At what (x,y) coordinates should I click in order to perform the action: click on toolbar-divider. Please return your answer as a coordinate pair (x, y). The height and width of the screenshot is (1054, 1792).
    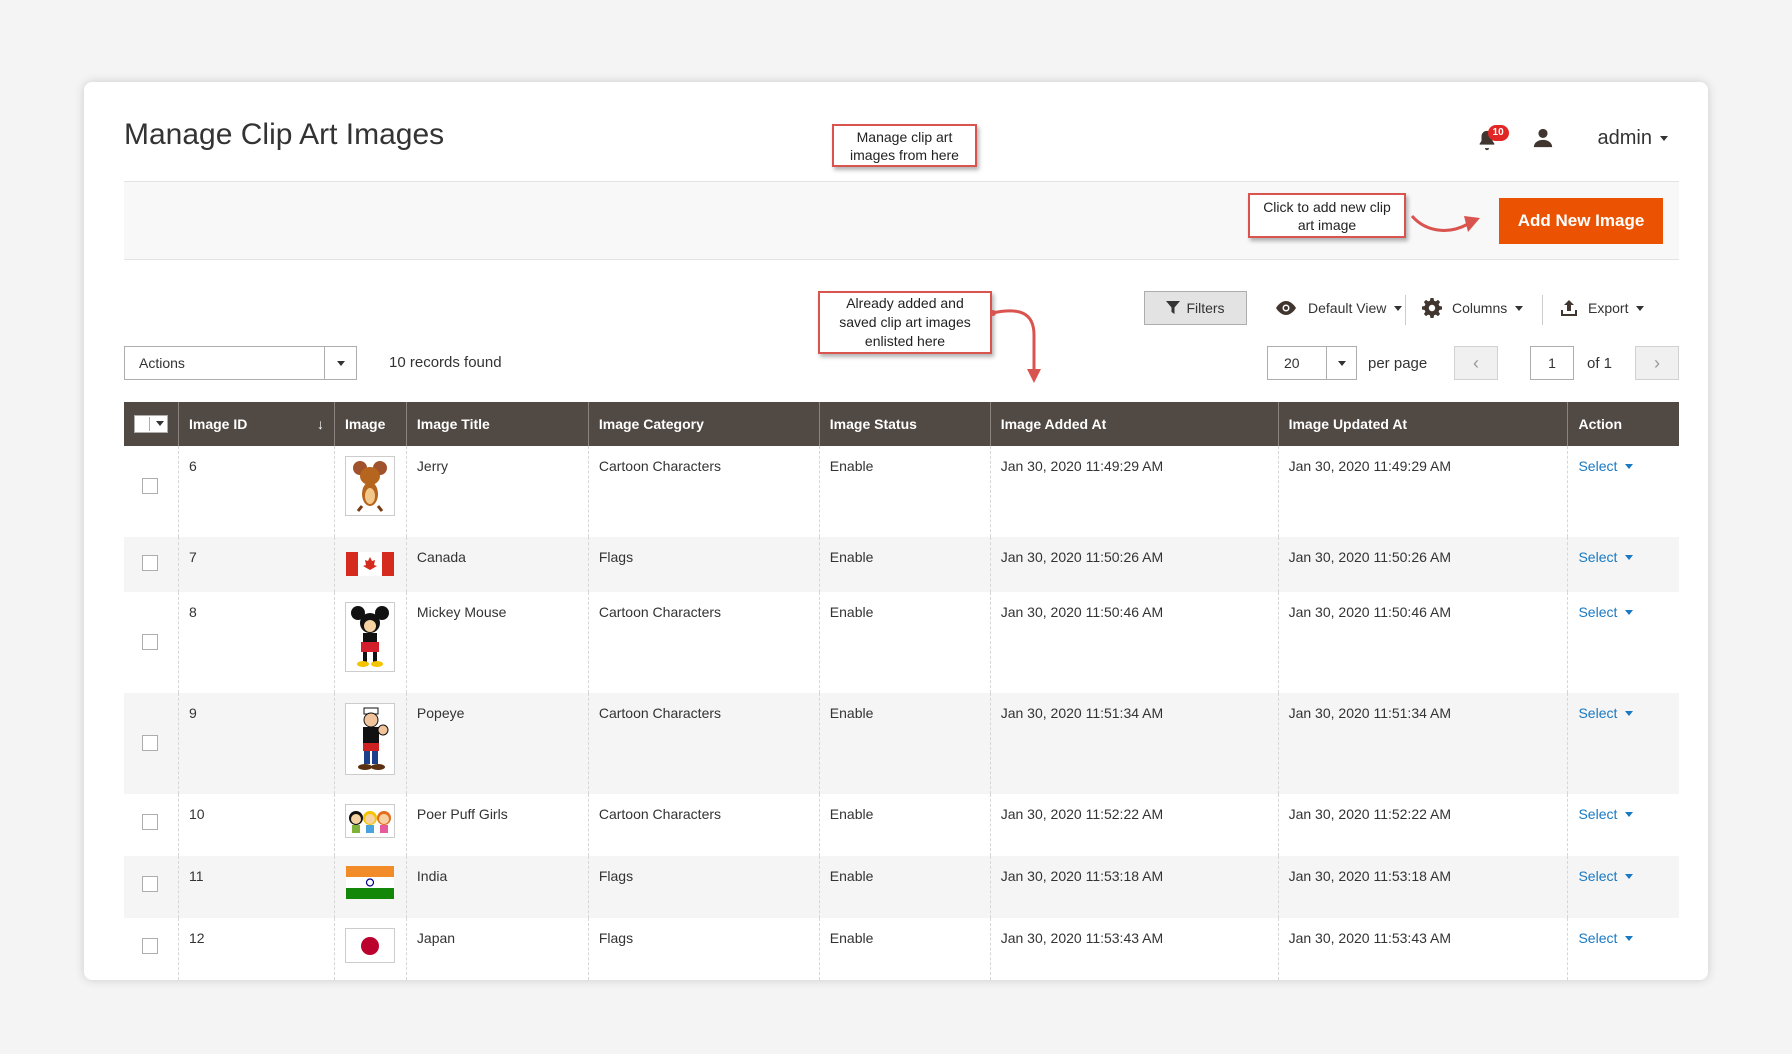
    Looking at the image, I should click on (1542, 310).